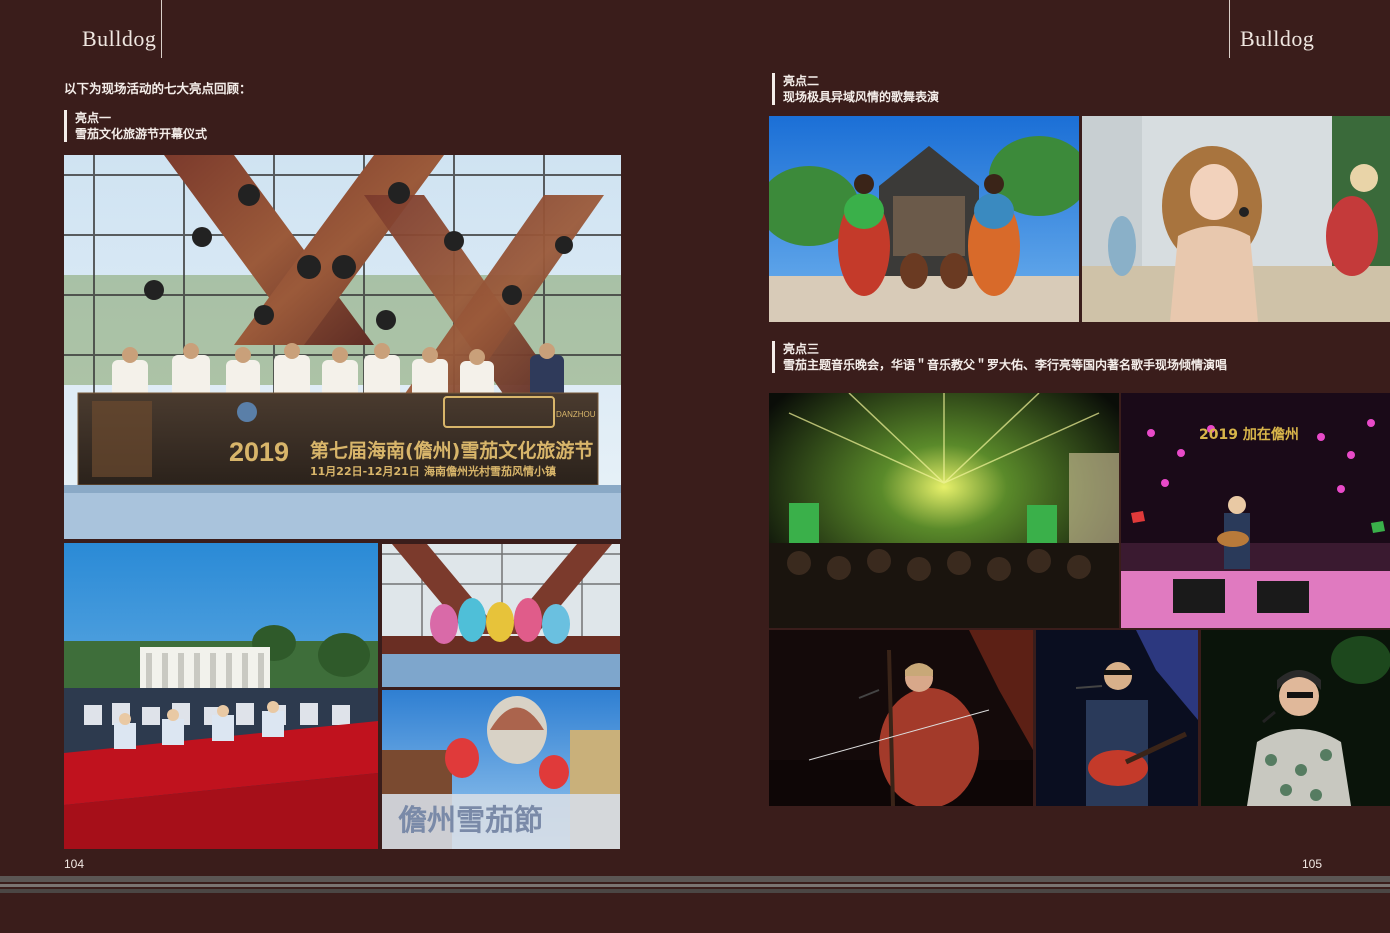 The width and height of the screenshot is (1390, 933). I want to click on banner-title: 第七届海南(儋州)雪茄文化旅游节, so click(451, 450).